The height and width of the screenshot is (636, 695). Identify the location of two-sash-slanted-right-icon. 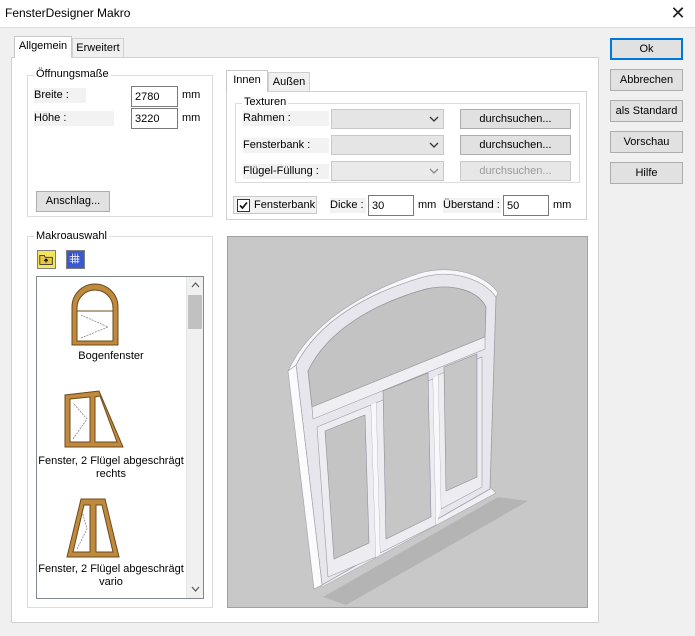
(94, 419).